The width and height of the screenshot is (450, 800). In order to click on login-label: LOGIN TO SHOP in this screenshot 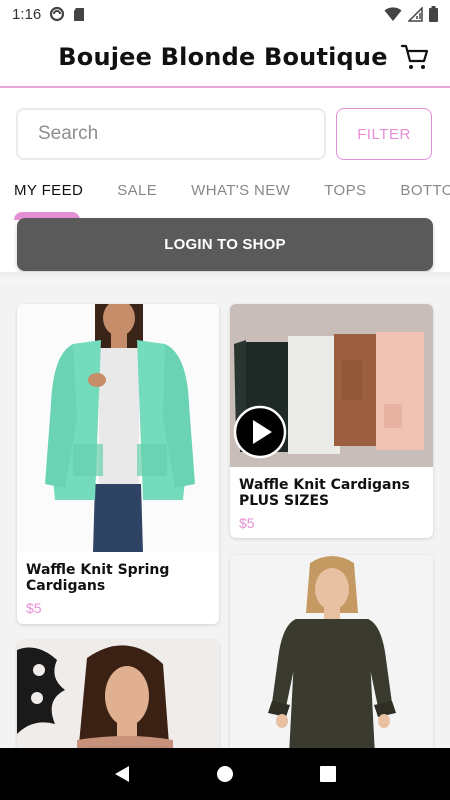, I will do `click(225, 244)`.